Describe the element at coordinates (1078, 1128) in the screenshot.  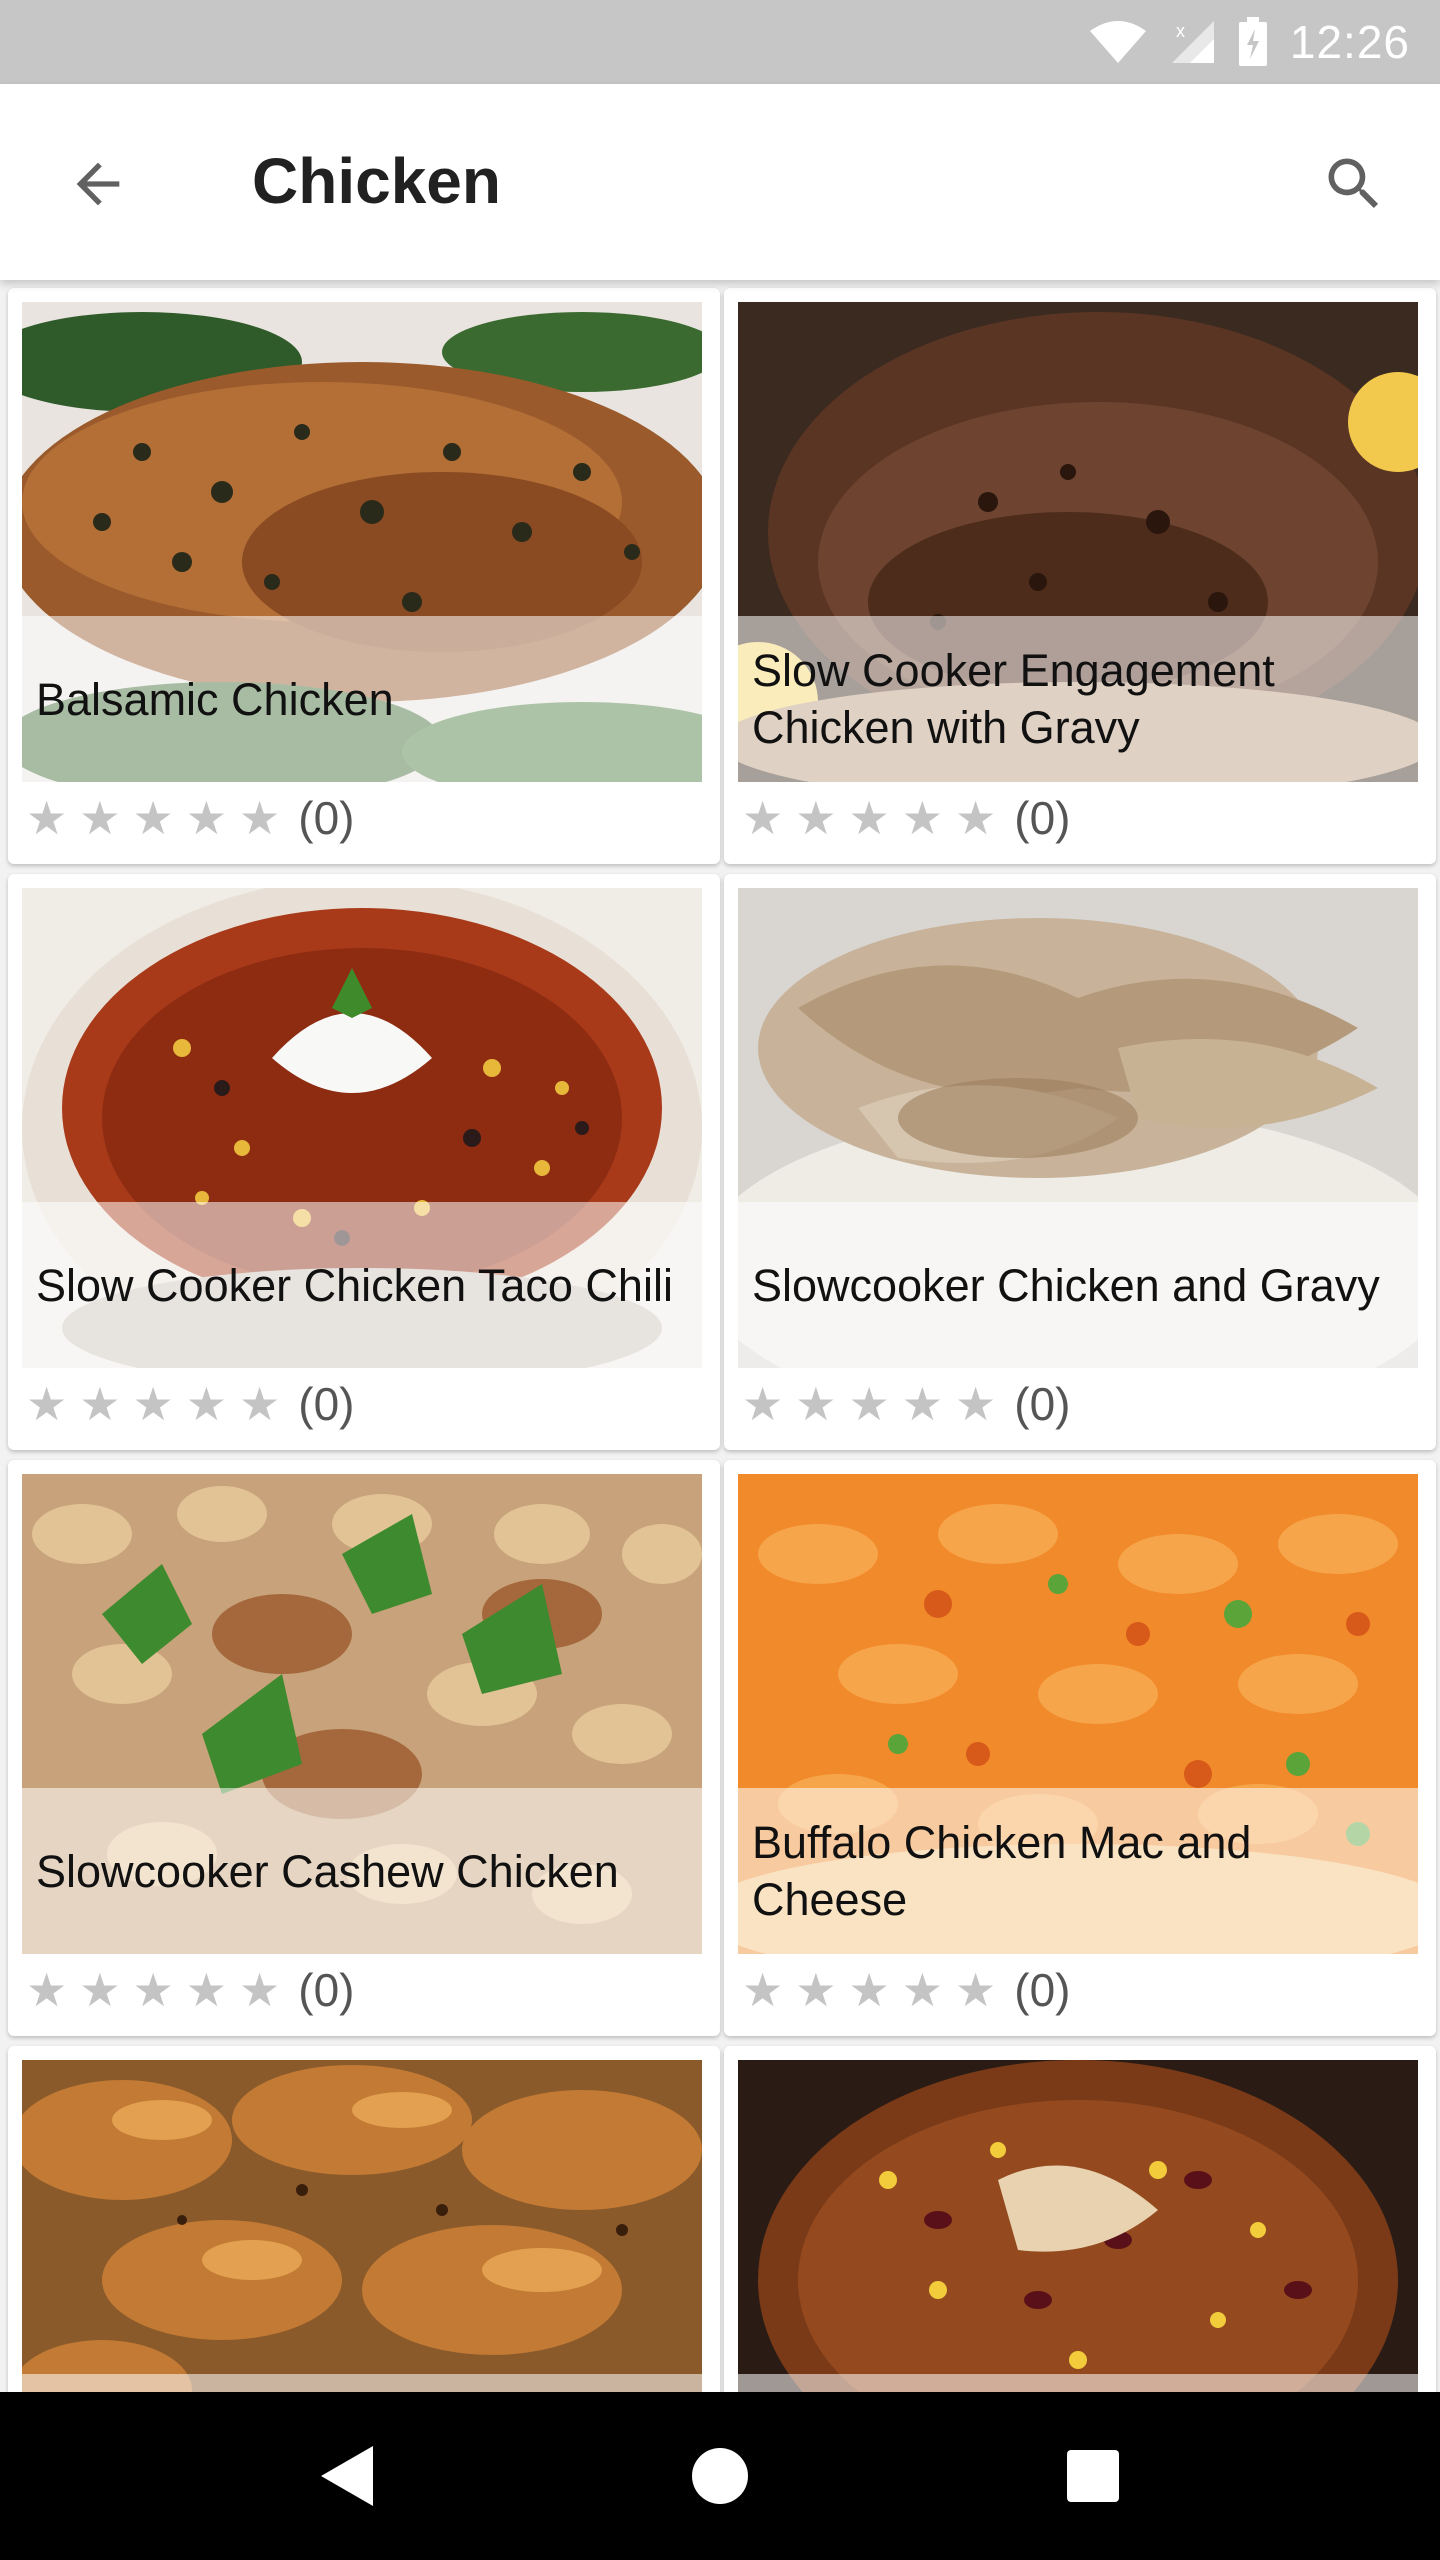
I see `recipe-photo: Slowcooker Chicken and Gravy` at that location.